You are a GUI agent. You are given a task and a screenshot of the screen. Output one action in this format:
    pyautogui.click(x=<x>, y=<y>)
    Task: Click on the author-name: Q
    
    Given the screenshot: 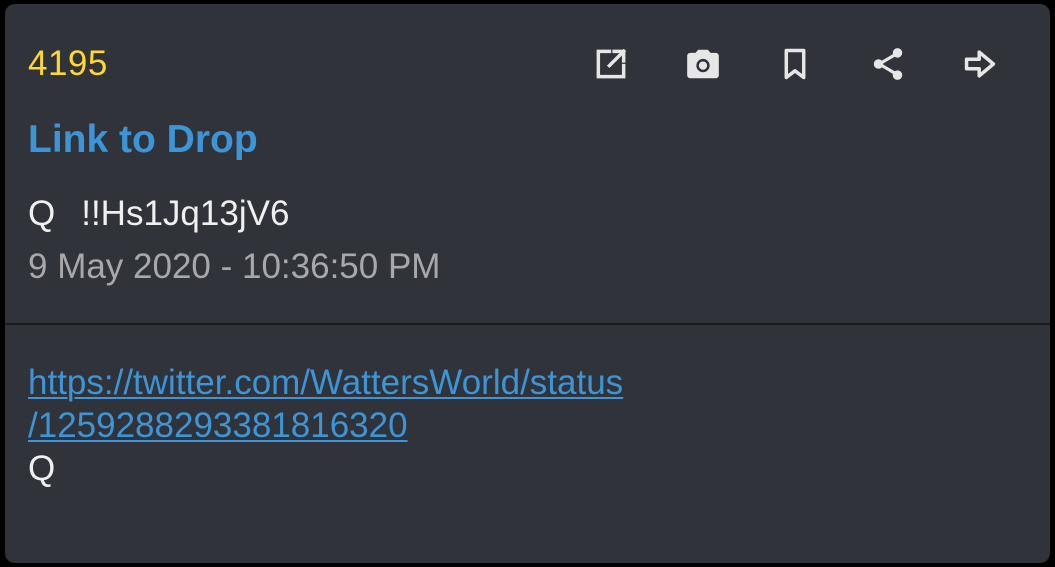 What is the action you would take?
    pyautogui.click(x=42, y=213)
    